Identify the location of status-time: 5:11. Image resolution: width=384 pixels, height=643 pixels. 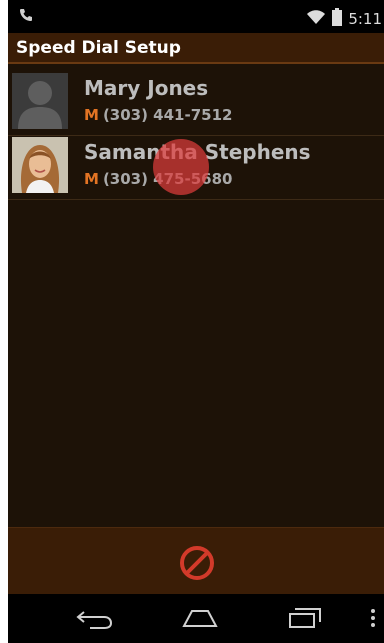
(365, 19).